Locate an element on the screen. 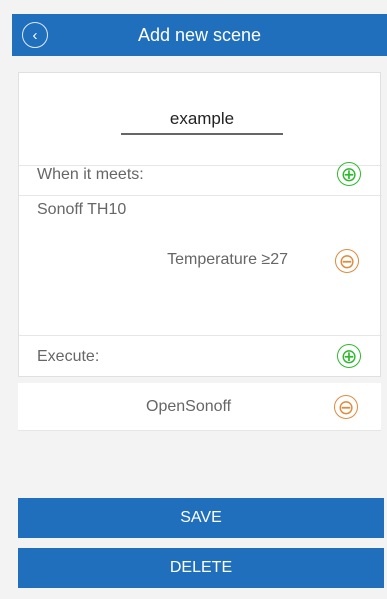  add-action-button: ⊕ is located at coordinates (349, 356).